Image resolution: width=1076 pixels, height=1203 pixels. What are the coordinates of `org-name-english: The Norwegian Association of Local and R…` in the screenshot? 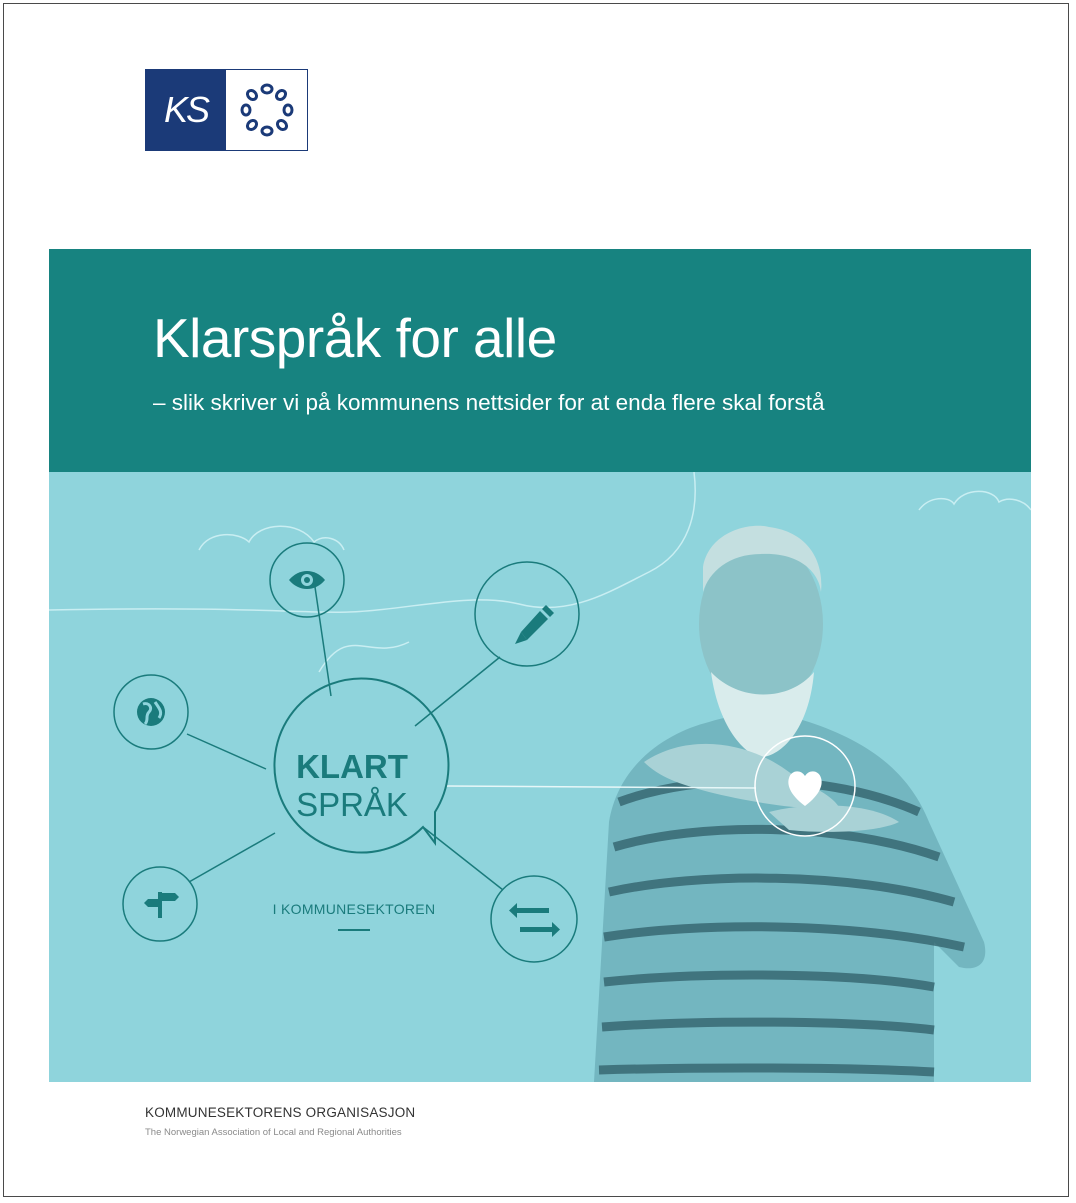 It's located at (273, 1132).